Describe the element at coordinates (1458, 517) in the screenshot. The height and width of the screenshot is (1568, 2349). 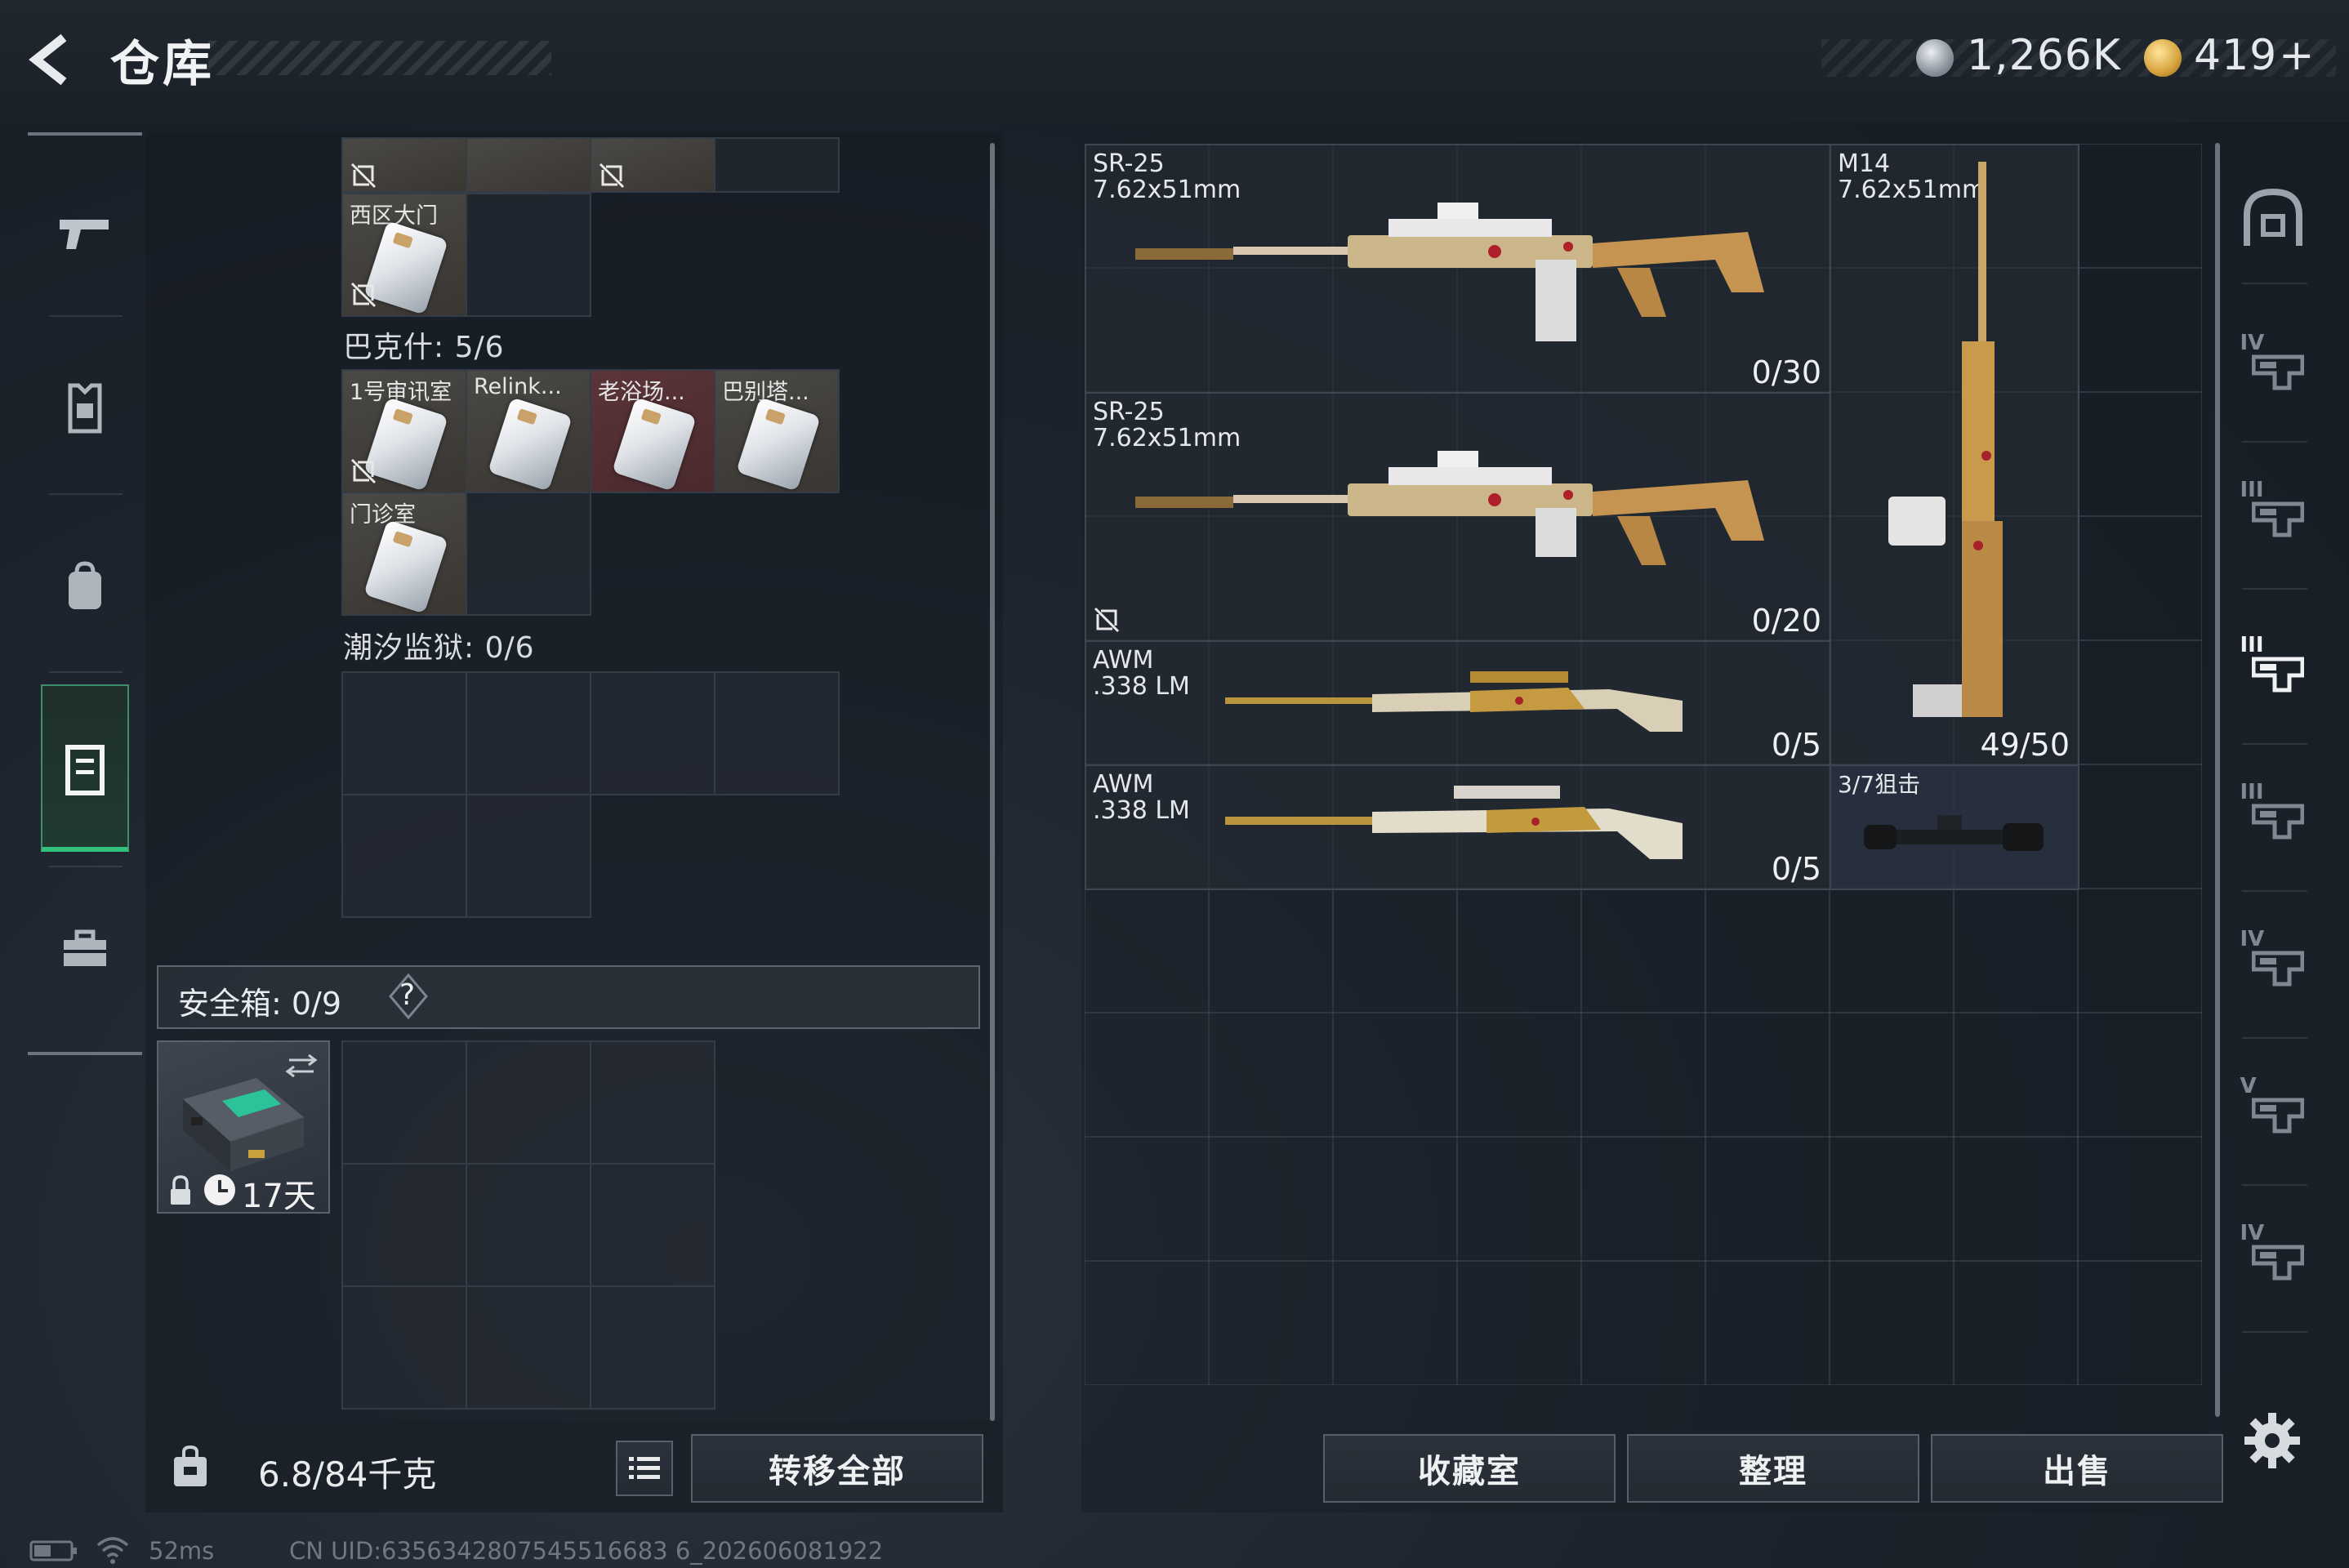
I see `weapon-card: SR-25 7.62x51mm 0/20` at that location.